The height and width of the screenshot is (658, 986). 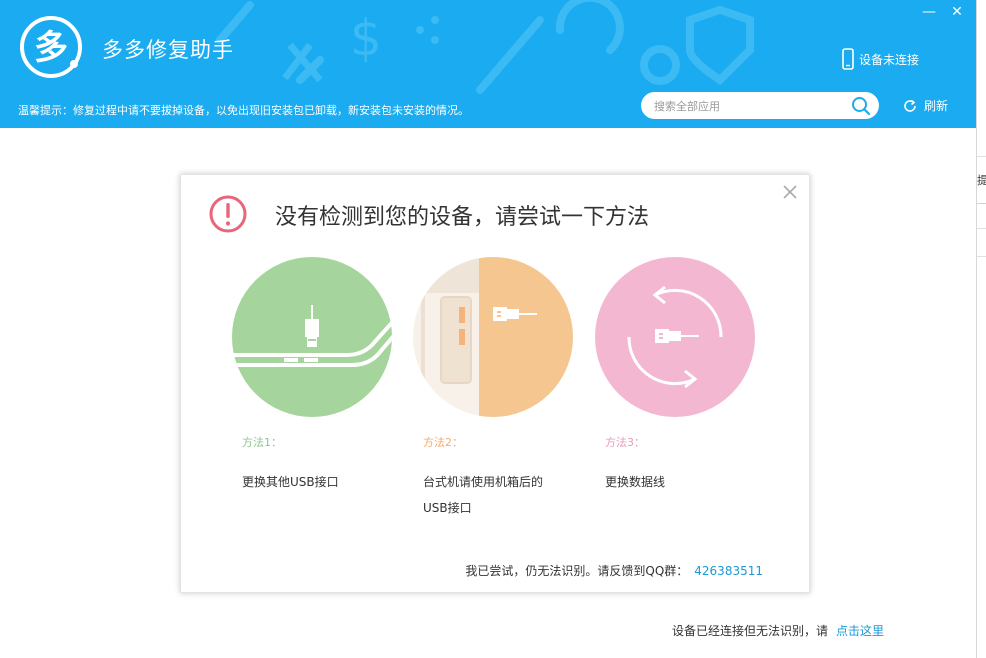 I want to click on cable-swap-illustration, so click(x=675, y=337).